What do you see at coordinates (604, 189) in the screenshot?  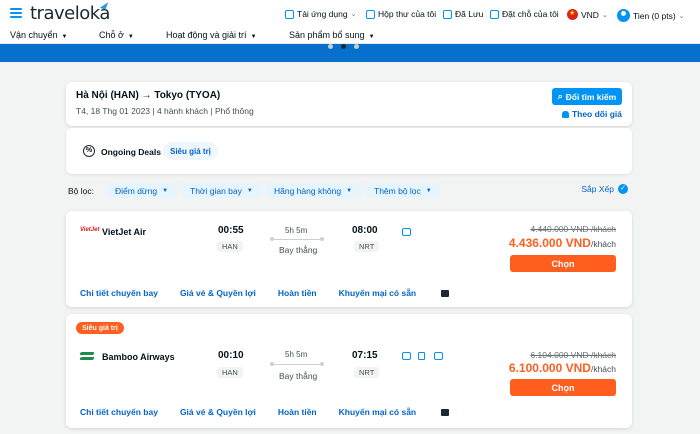 I see `sort-button: Sắp Xếp ✓` at bounding box center [604, 189].